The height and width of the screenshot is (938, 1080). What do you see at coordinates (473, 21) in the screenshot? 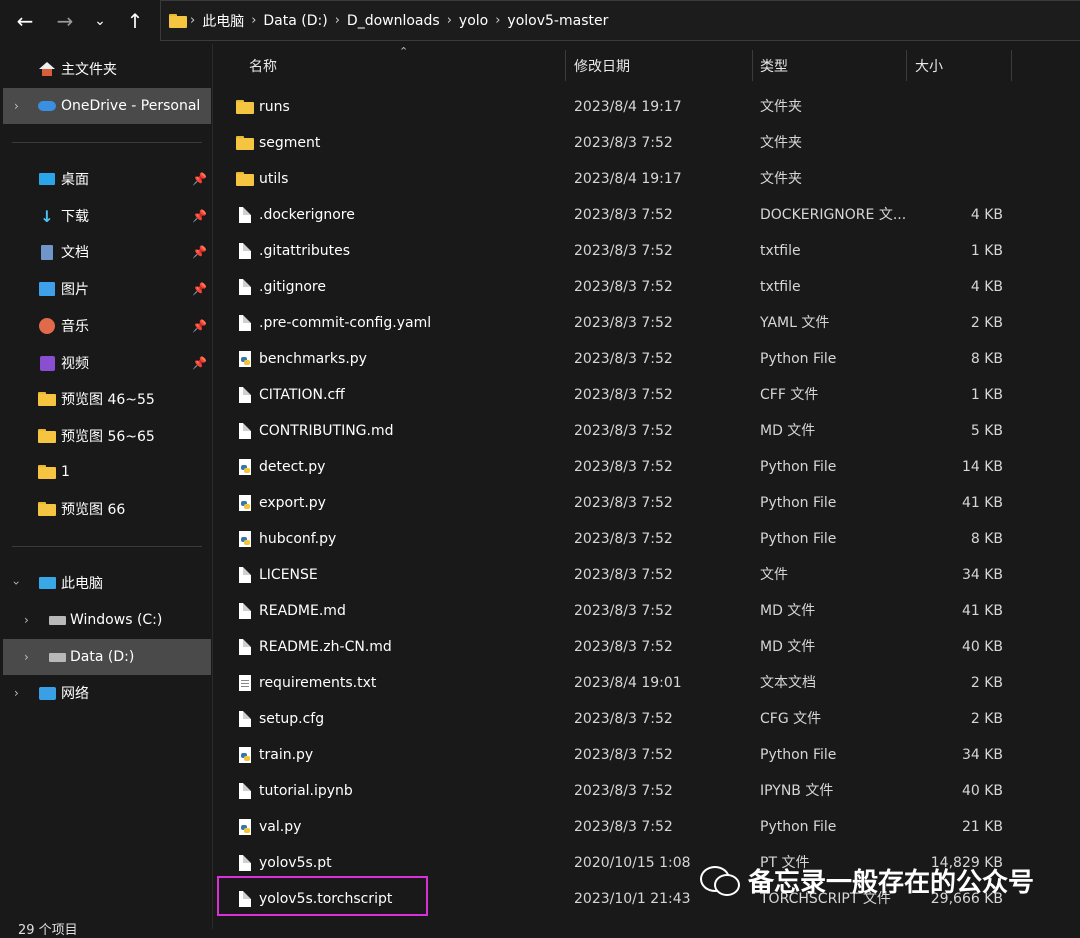
I see `breadcrumb-yolo: yolo` at bounding box center [473, 21].